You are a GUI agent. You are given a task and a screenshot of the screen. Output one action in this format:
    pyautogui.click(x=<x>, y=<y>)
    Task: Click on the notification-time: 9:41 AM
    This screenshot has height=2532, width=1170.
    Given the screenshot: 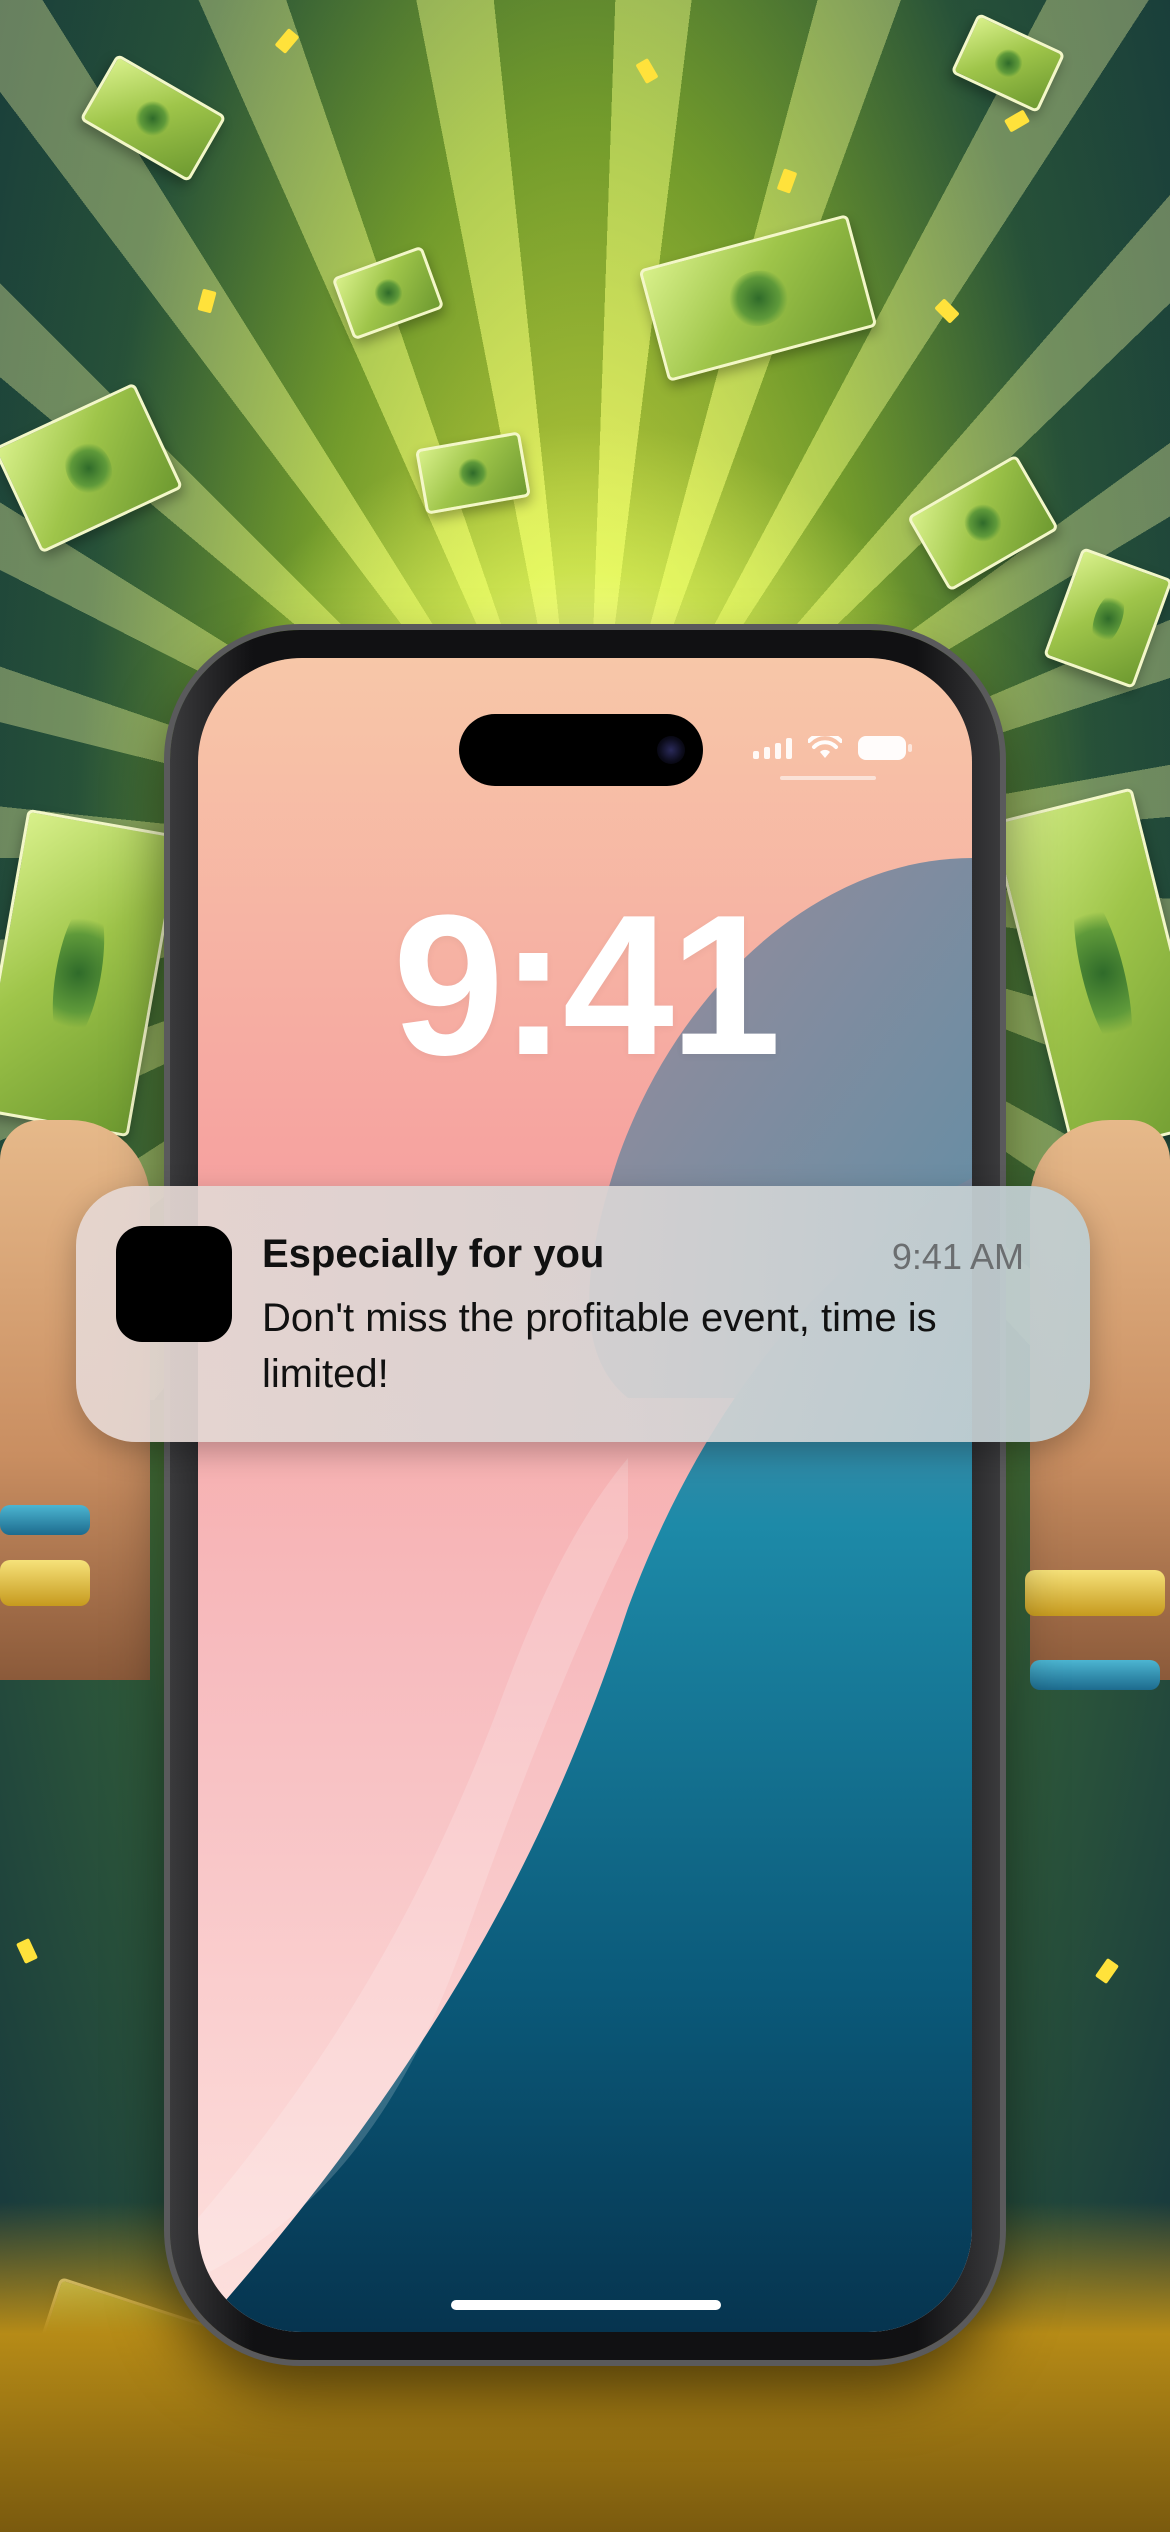 What is the action you would take?
    pyautogui.click(x=957, y=1256)
    